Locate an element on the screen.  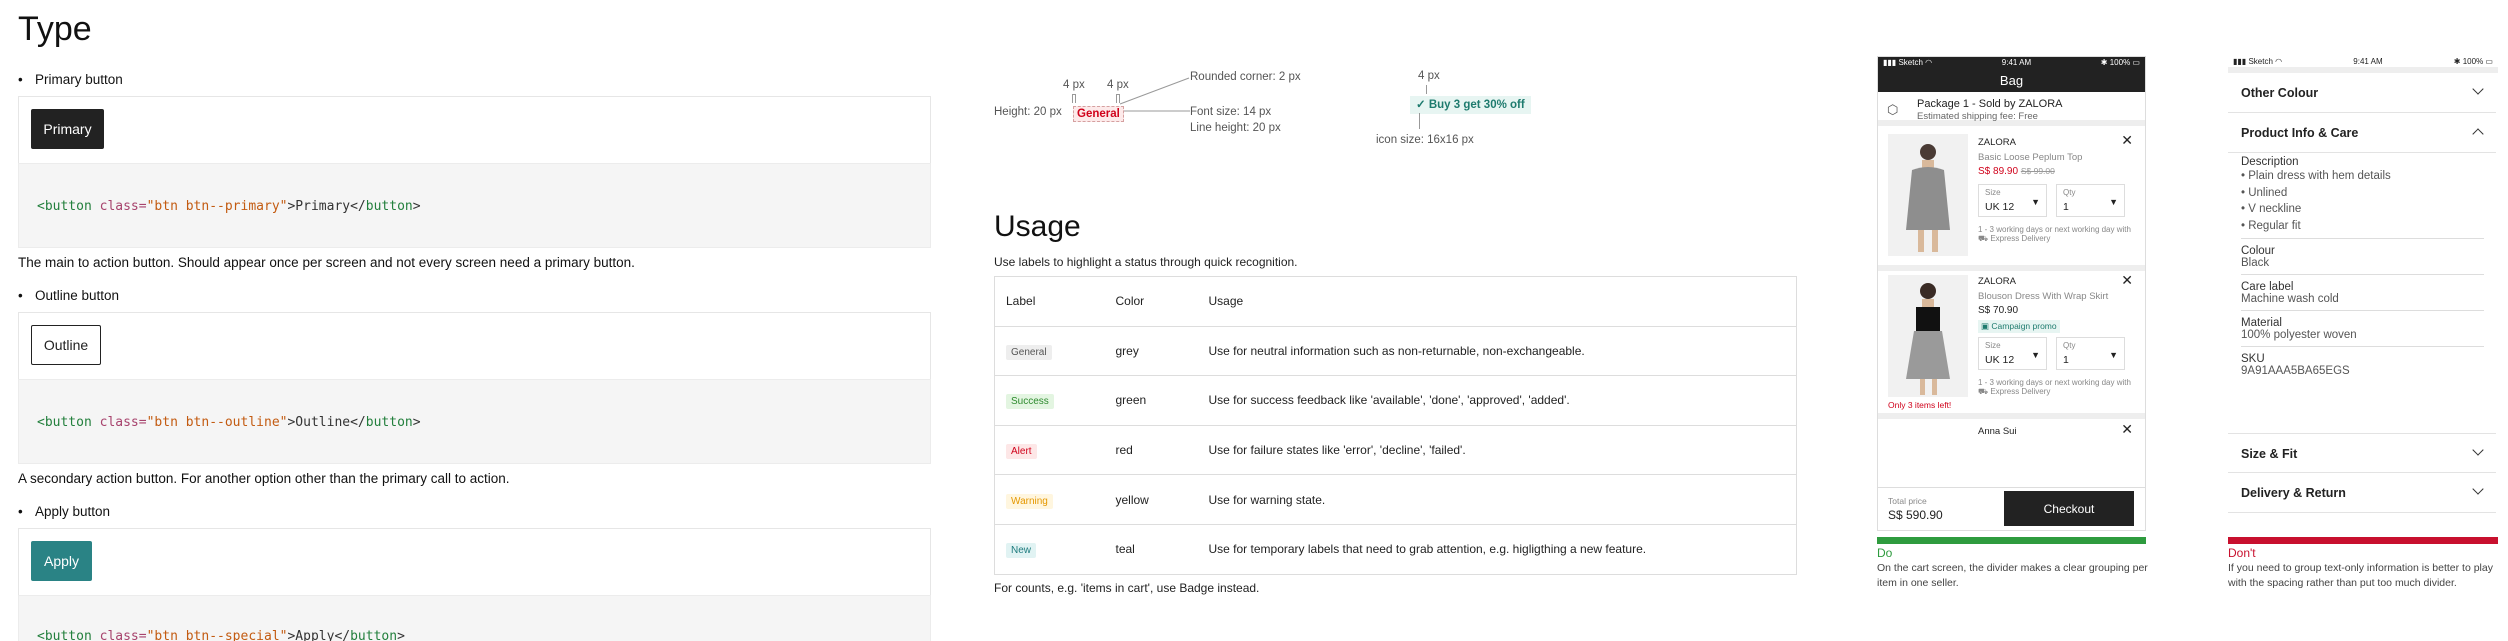
header-usage: Usage is located at coordinates (1497, 301).